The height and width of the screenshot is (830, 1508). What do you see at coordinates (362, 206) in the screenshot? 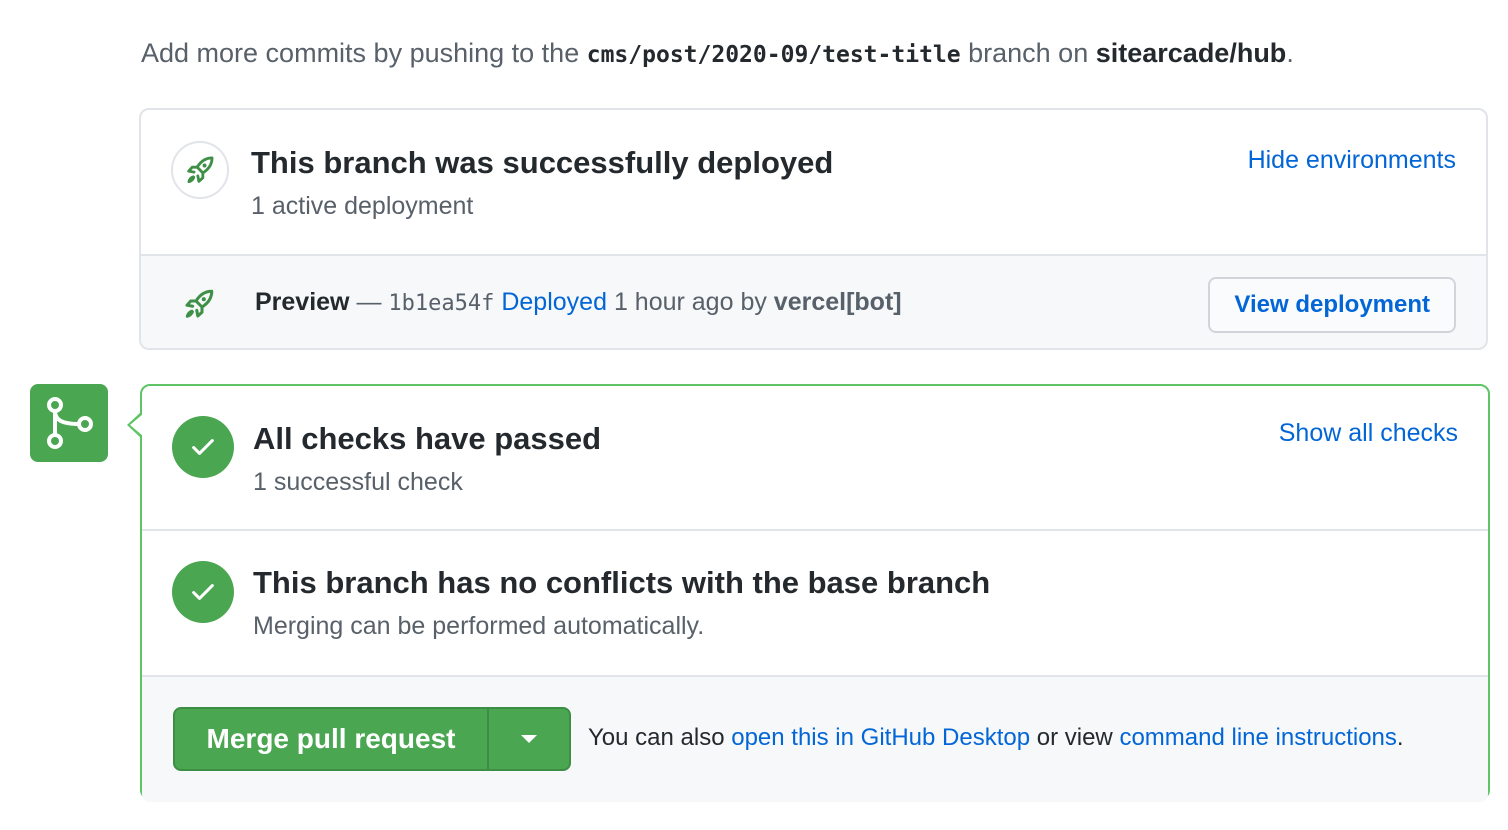
I see `deployment-subtitle: 1 active deployment` at bounding box center [362, 206].